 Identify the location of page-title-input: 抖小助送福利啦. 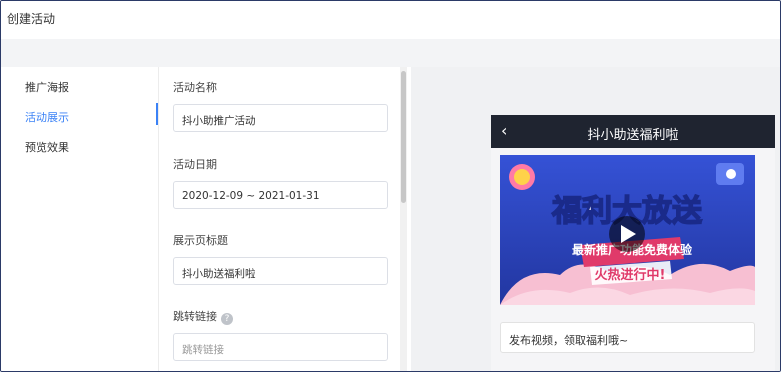
(280, 271).